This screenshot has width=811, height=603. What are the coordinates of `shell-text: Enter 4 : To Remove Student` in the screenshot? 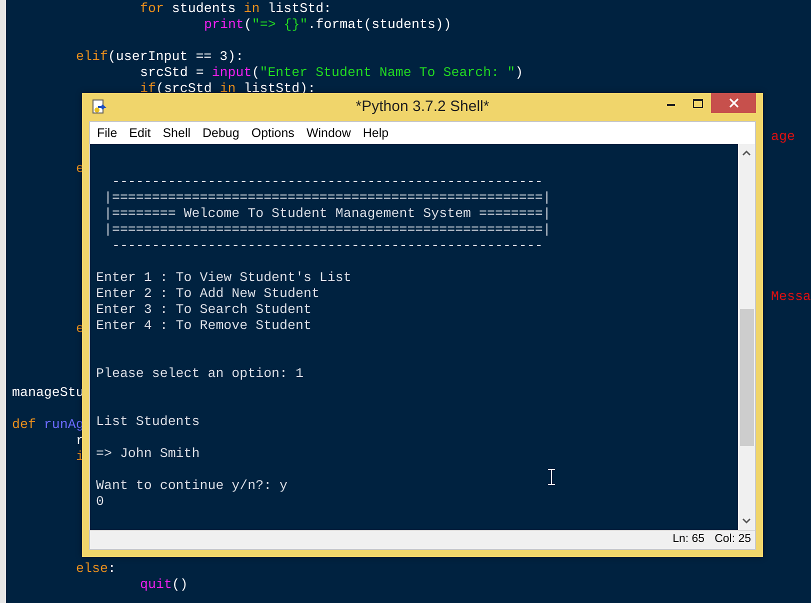 It's located at (204, 325).